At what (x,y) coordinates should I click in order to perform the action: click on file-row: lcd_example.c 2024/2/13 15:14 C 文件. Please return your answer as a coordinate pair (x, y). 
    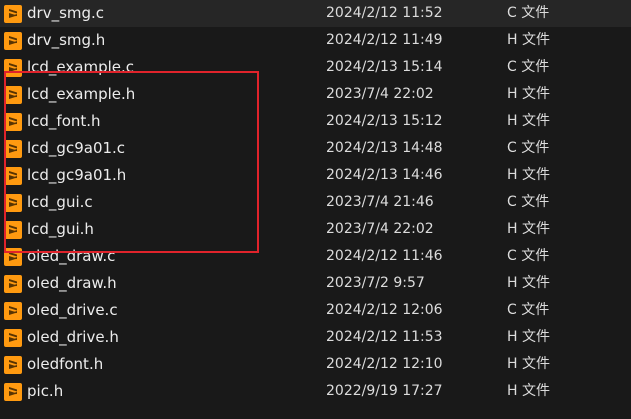
    Looking at the image, I should click on (315, 67).